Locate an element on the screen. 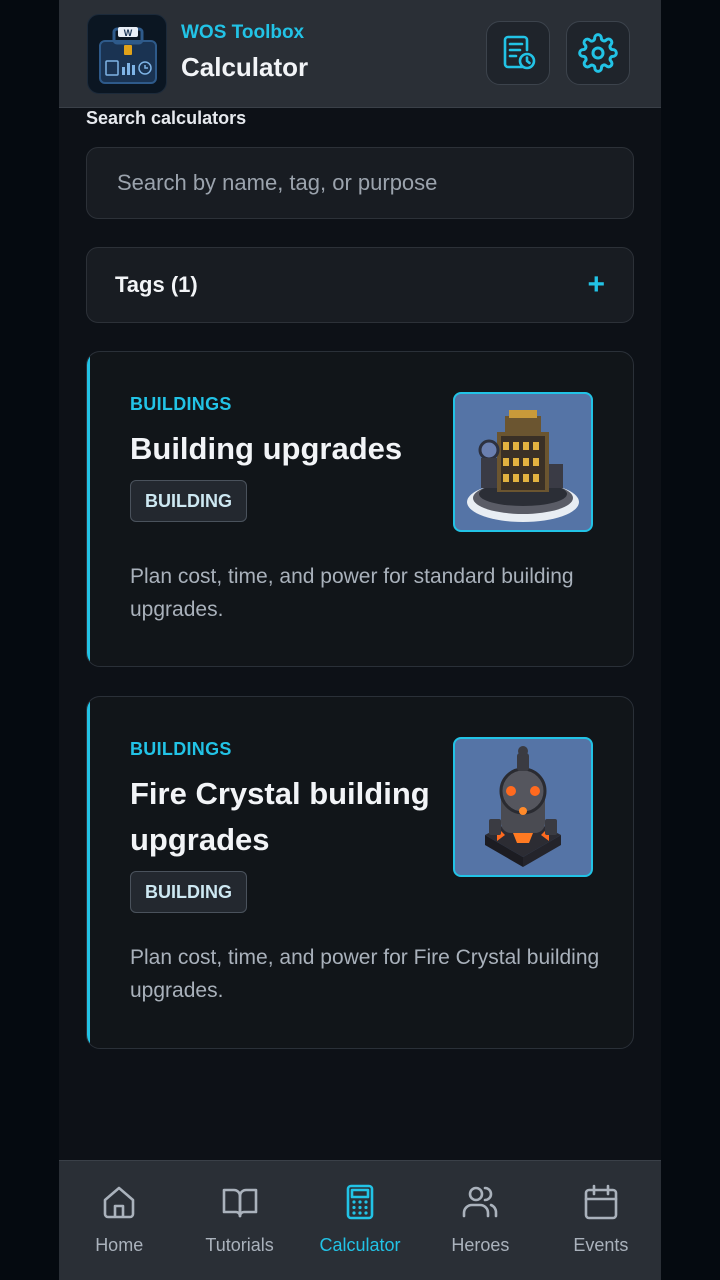 The height and width of the screenshot is (1280, 720). settings-button is located at coordinates (598, 53).